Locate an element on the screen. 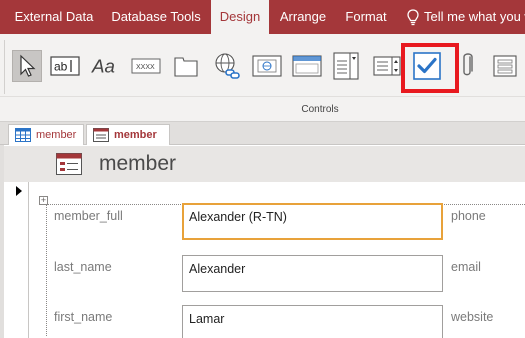 This screenshot has height=338, width=525. lightbulb-icon is located at coordinates (413, 18).